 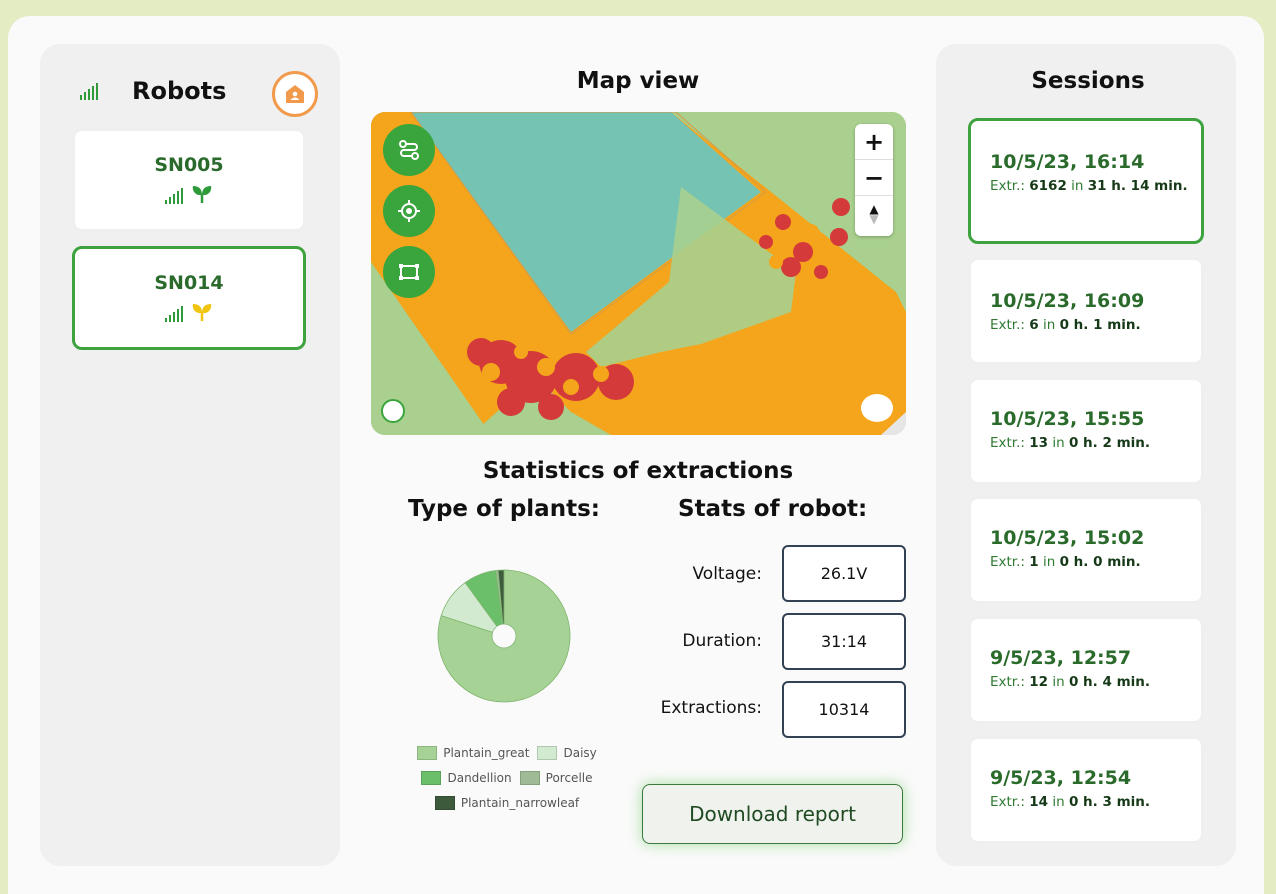 I want to click on session-extractions: Extr.: 1 in 0 h. 0 min., so click(x=1065, y=562).